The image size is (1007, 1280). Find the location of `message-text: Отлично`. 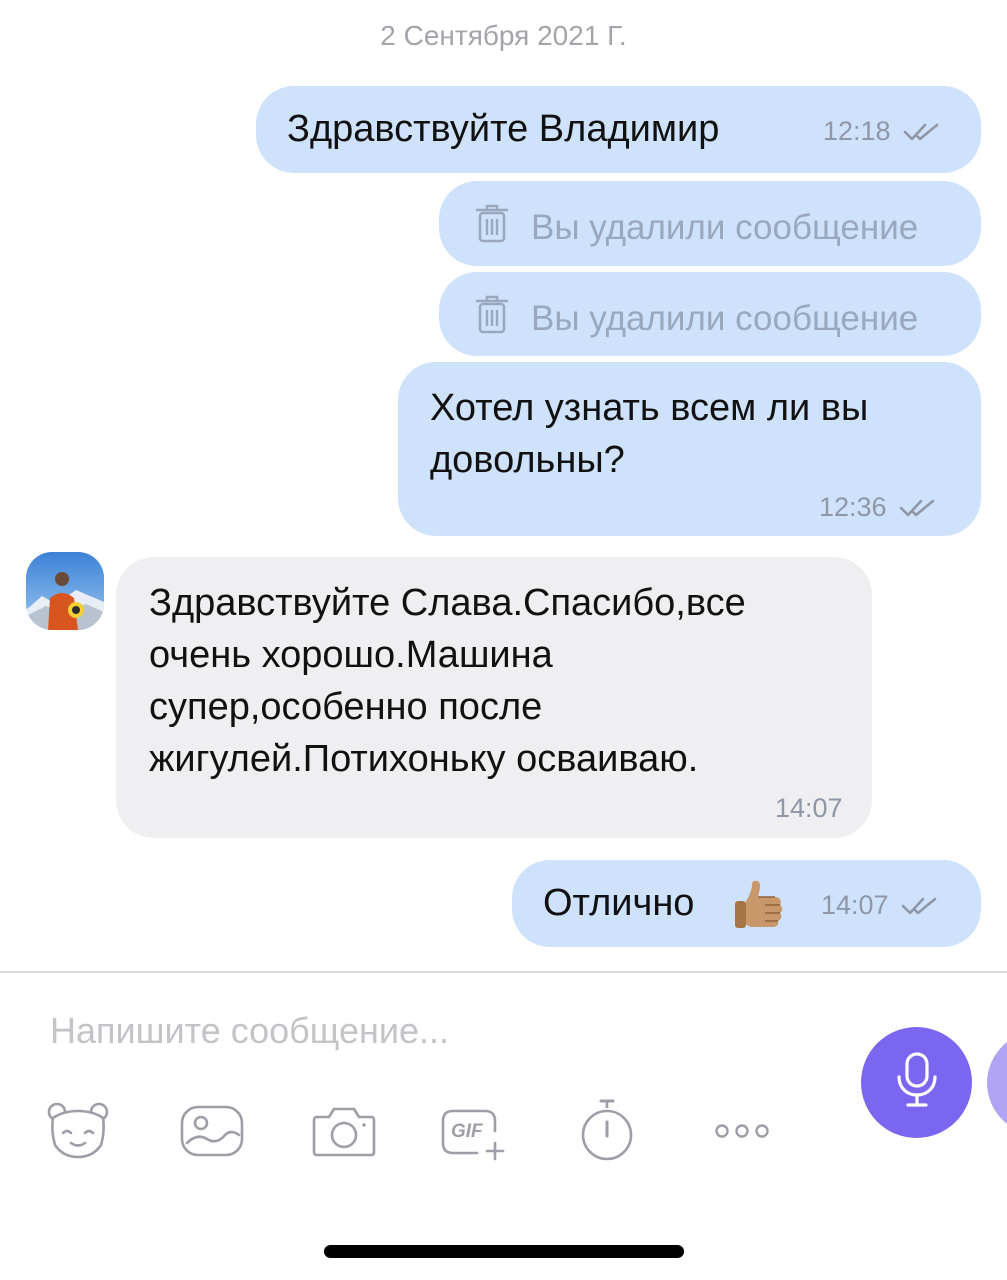

message-text: Отлично is located at coordinates (619, 903).